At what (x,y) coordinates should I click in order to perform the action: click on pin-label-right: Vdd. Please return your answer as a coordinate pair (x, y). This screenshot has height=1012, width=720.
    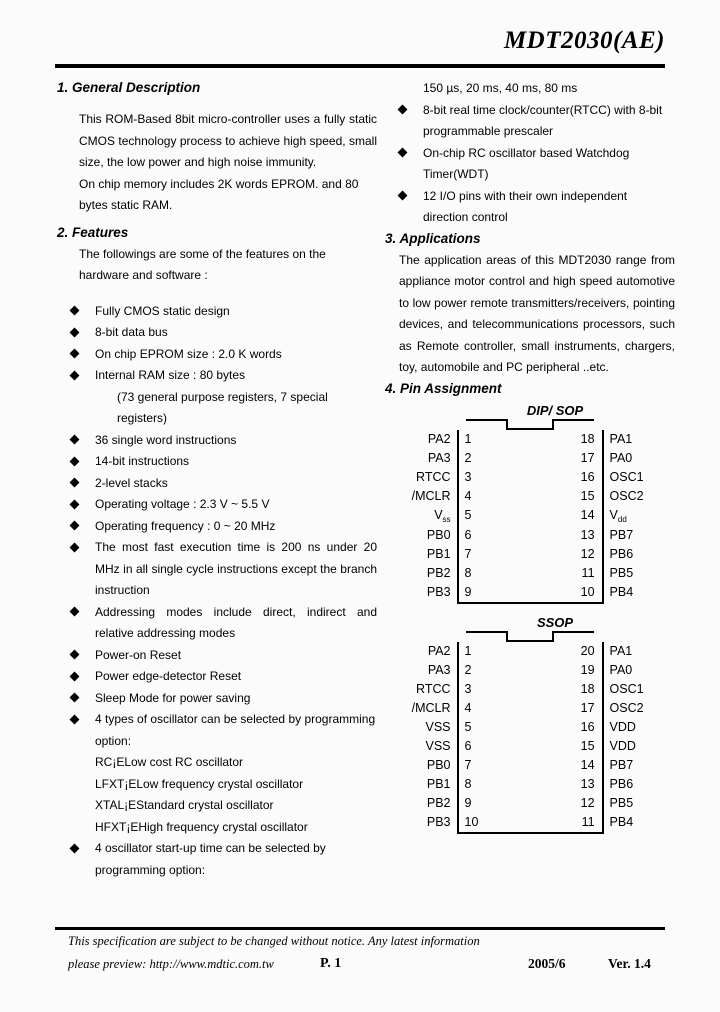
    Looking at the image, I should click on (618, 515).